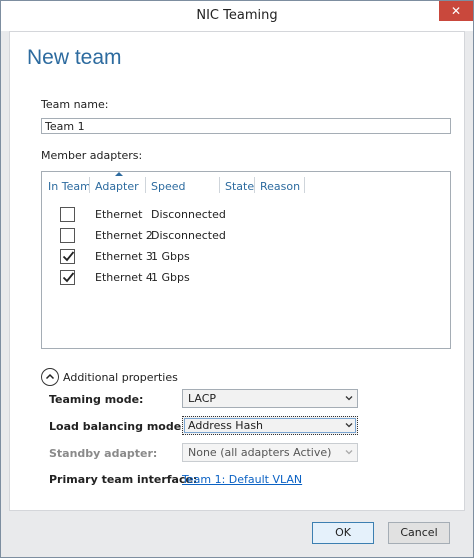 This screenshot has height=558, width=474. Describe the element at coordinates (119, 174) in the screenshot. I see `sort-ascending-icon` at that location.